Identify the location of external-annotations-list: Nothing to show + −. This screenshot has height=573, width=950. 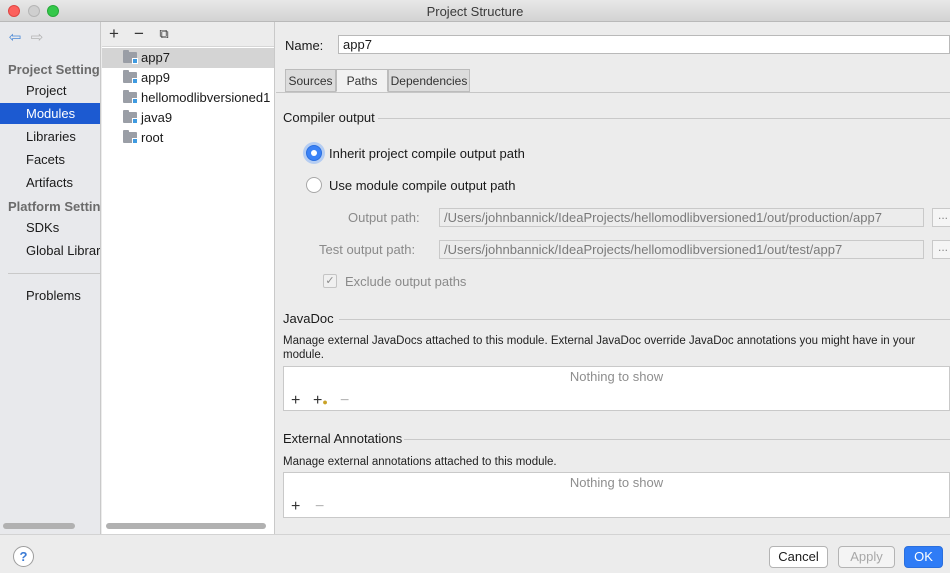
(616, 495).